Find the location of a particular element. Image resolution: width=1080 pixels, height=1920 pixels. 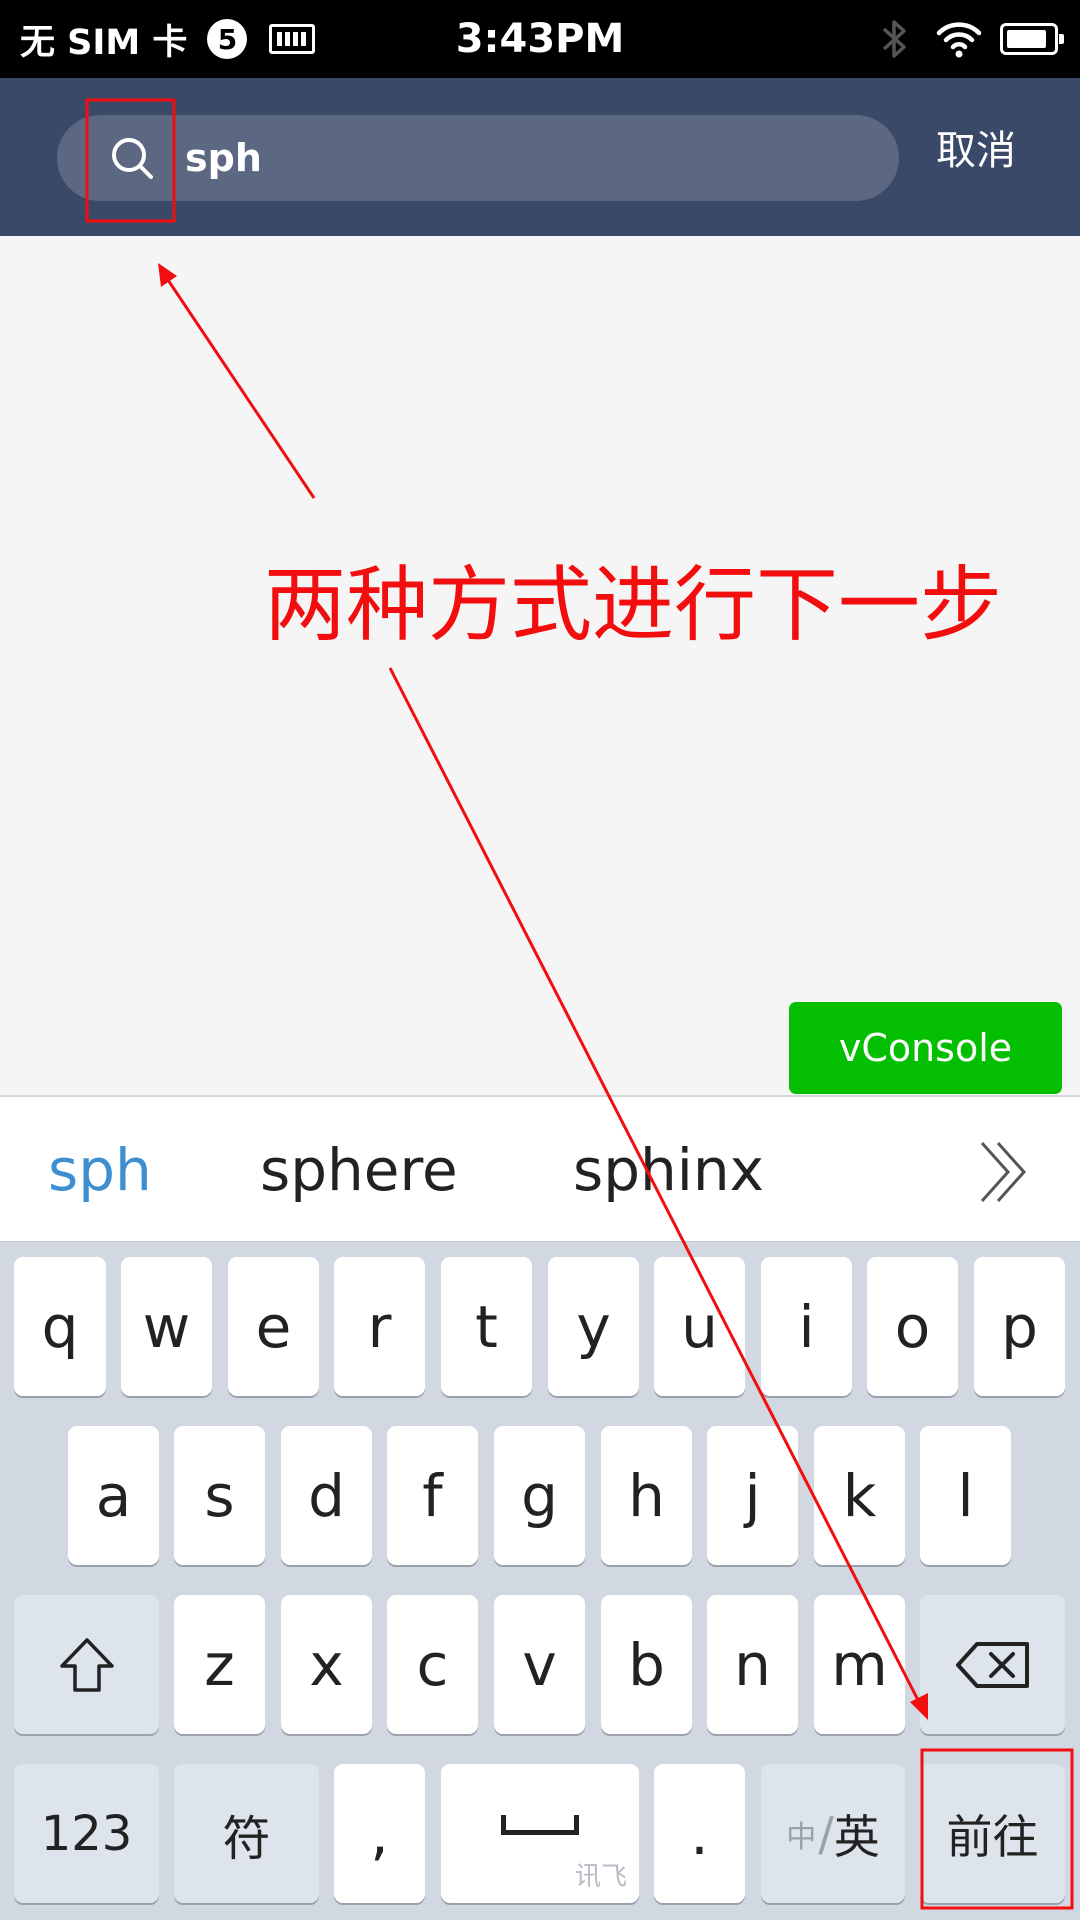

candidate-item: sphere is located at coordinates (359, 1170).